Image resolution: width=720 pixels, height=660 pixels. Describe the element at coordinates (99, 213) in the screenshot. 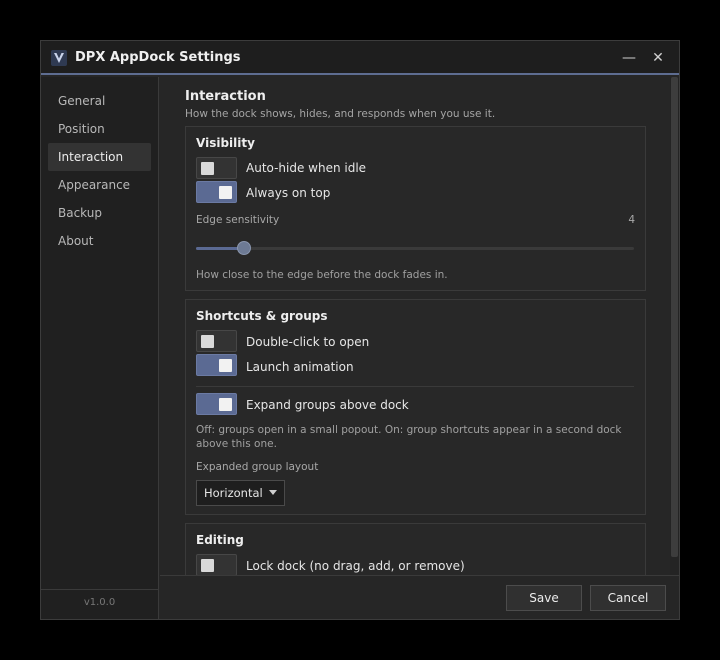

I see `sidebar-item-backup: Backup` at that location.